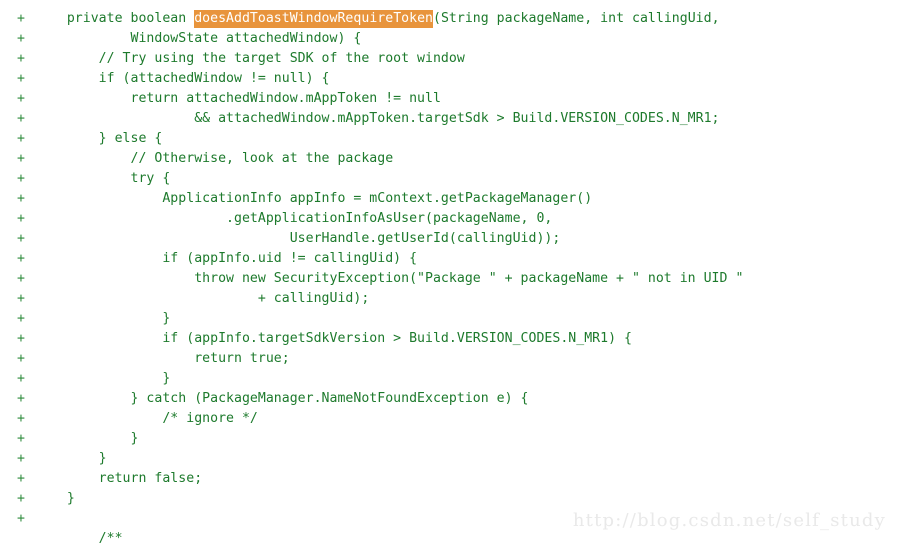  What do you see at coordinates (450, 139) in the screenshot?
I see `code-line: + } else {` at bounding box center [450, 139].